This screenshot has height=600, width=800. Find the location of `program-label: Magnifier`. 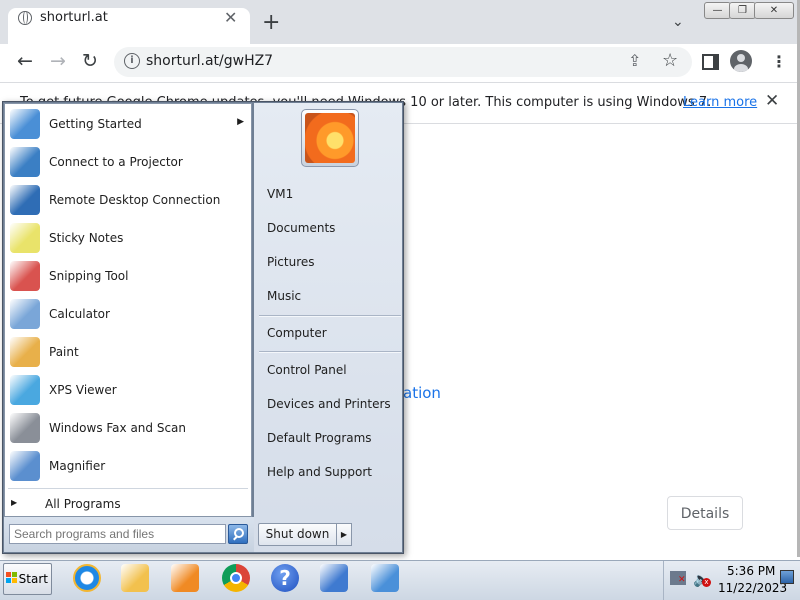

program-label: Magnifier is located at coordinates (77, 466).